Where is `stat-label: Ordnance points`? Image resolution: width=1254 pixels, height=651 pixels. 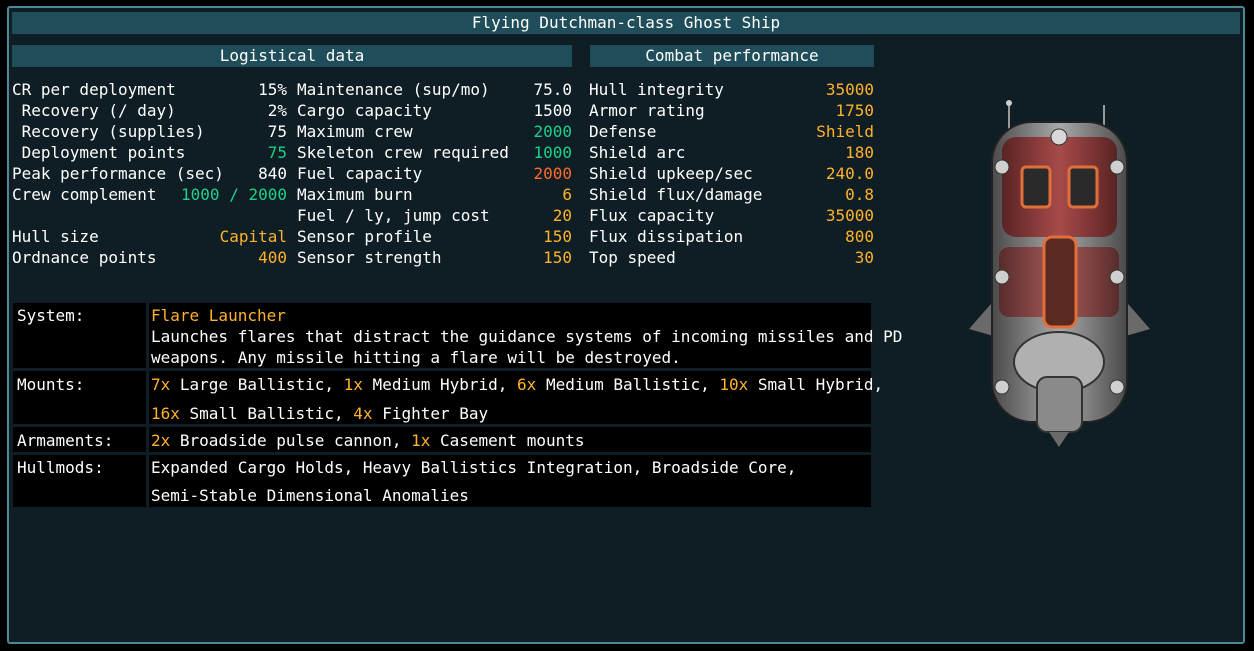
stat-label: Ordnance points is located at coordinates (84, 257).